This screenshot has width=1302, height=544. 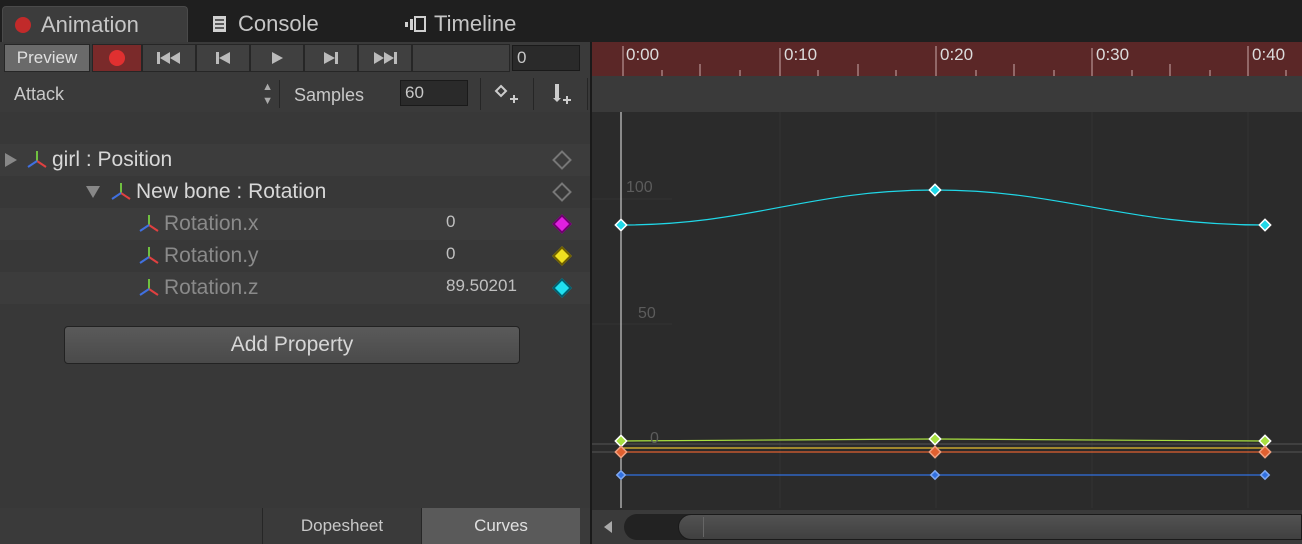 I want to click on property-label: Rotation.z, so click(x=211, y=287).